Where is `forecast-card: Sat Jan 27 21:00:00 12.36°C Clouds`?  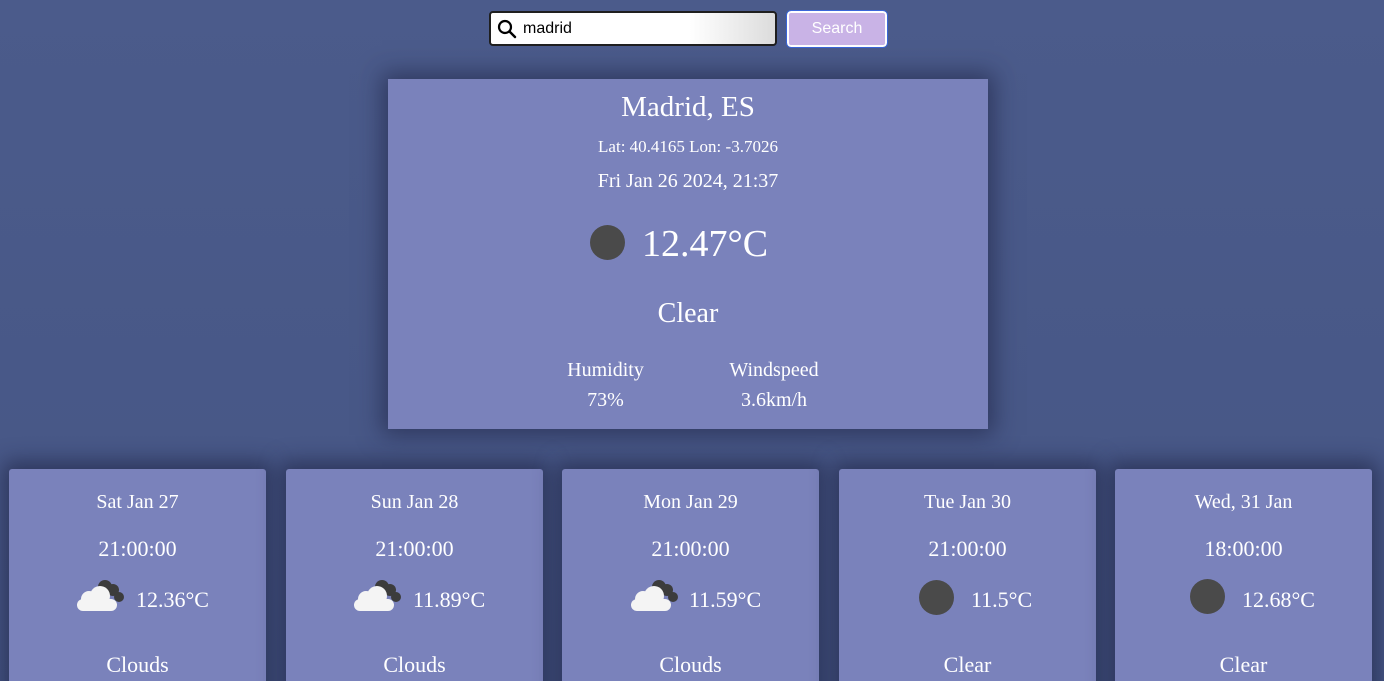
forecast-card: Sat Jan 27 21:00:00 12.36°C Clouds is located at coordinates (137, 575).